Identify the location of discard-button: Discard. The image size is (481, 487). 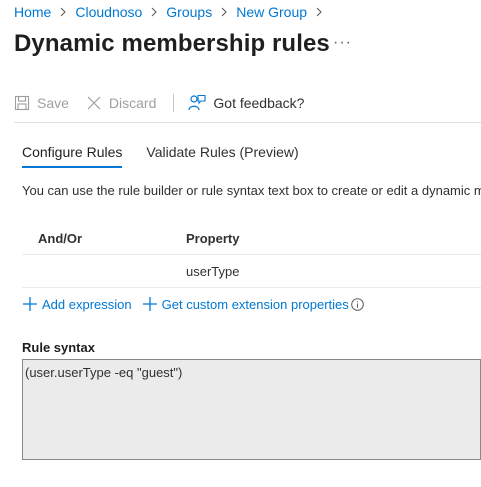
(121, 103).